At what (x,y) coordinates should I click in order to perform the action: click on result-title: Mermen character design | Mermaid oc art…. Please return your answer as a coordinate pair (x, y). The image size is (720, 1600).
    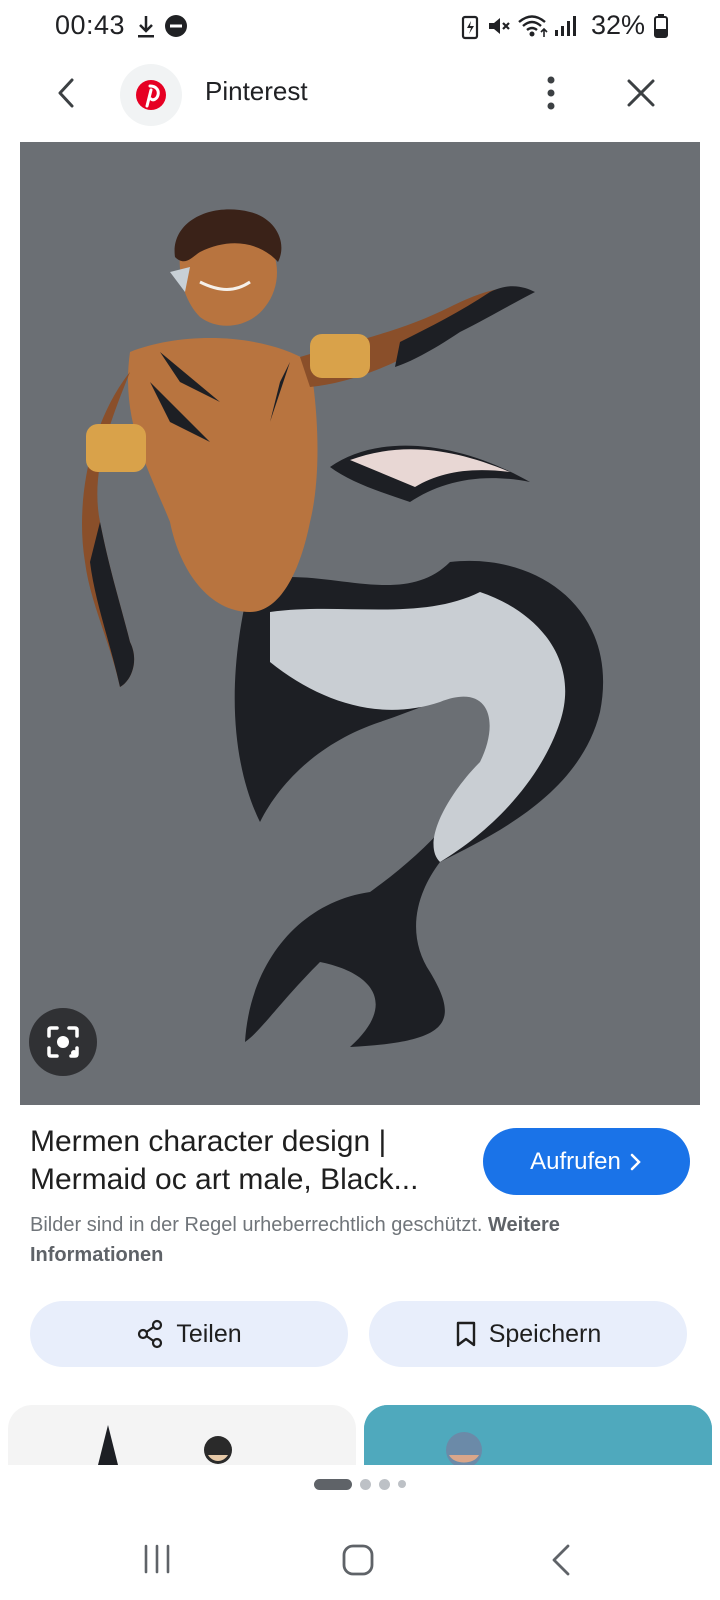
    Looking at the image, I should click on (245, 1161).